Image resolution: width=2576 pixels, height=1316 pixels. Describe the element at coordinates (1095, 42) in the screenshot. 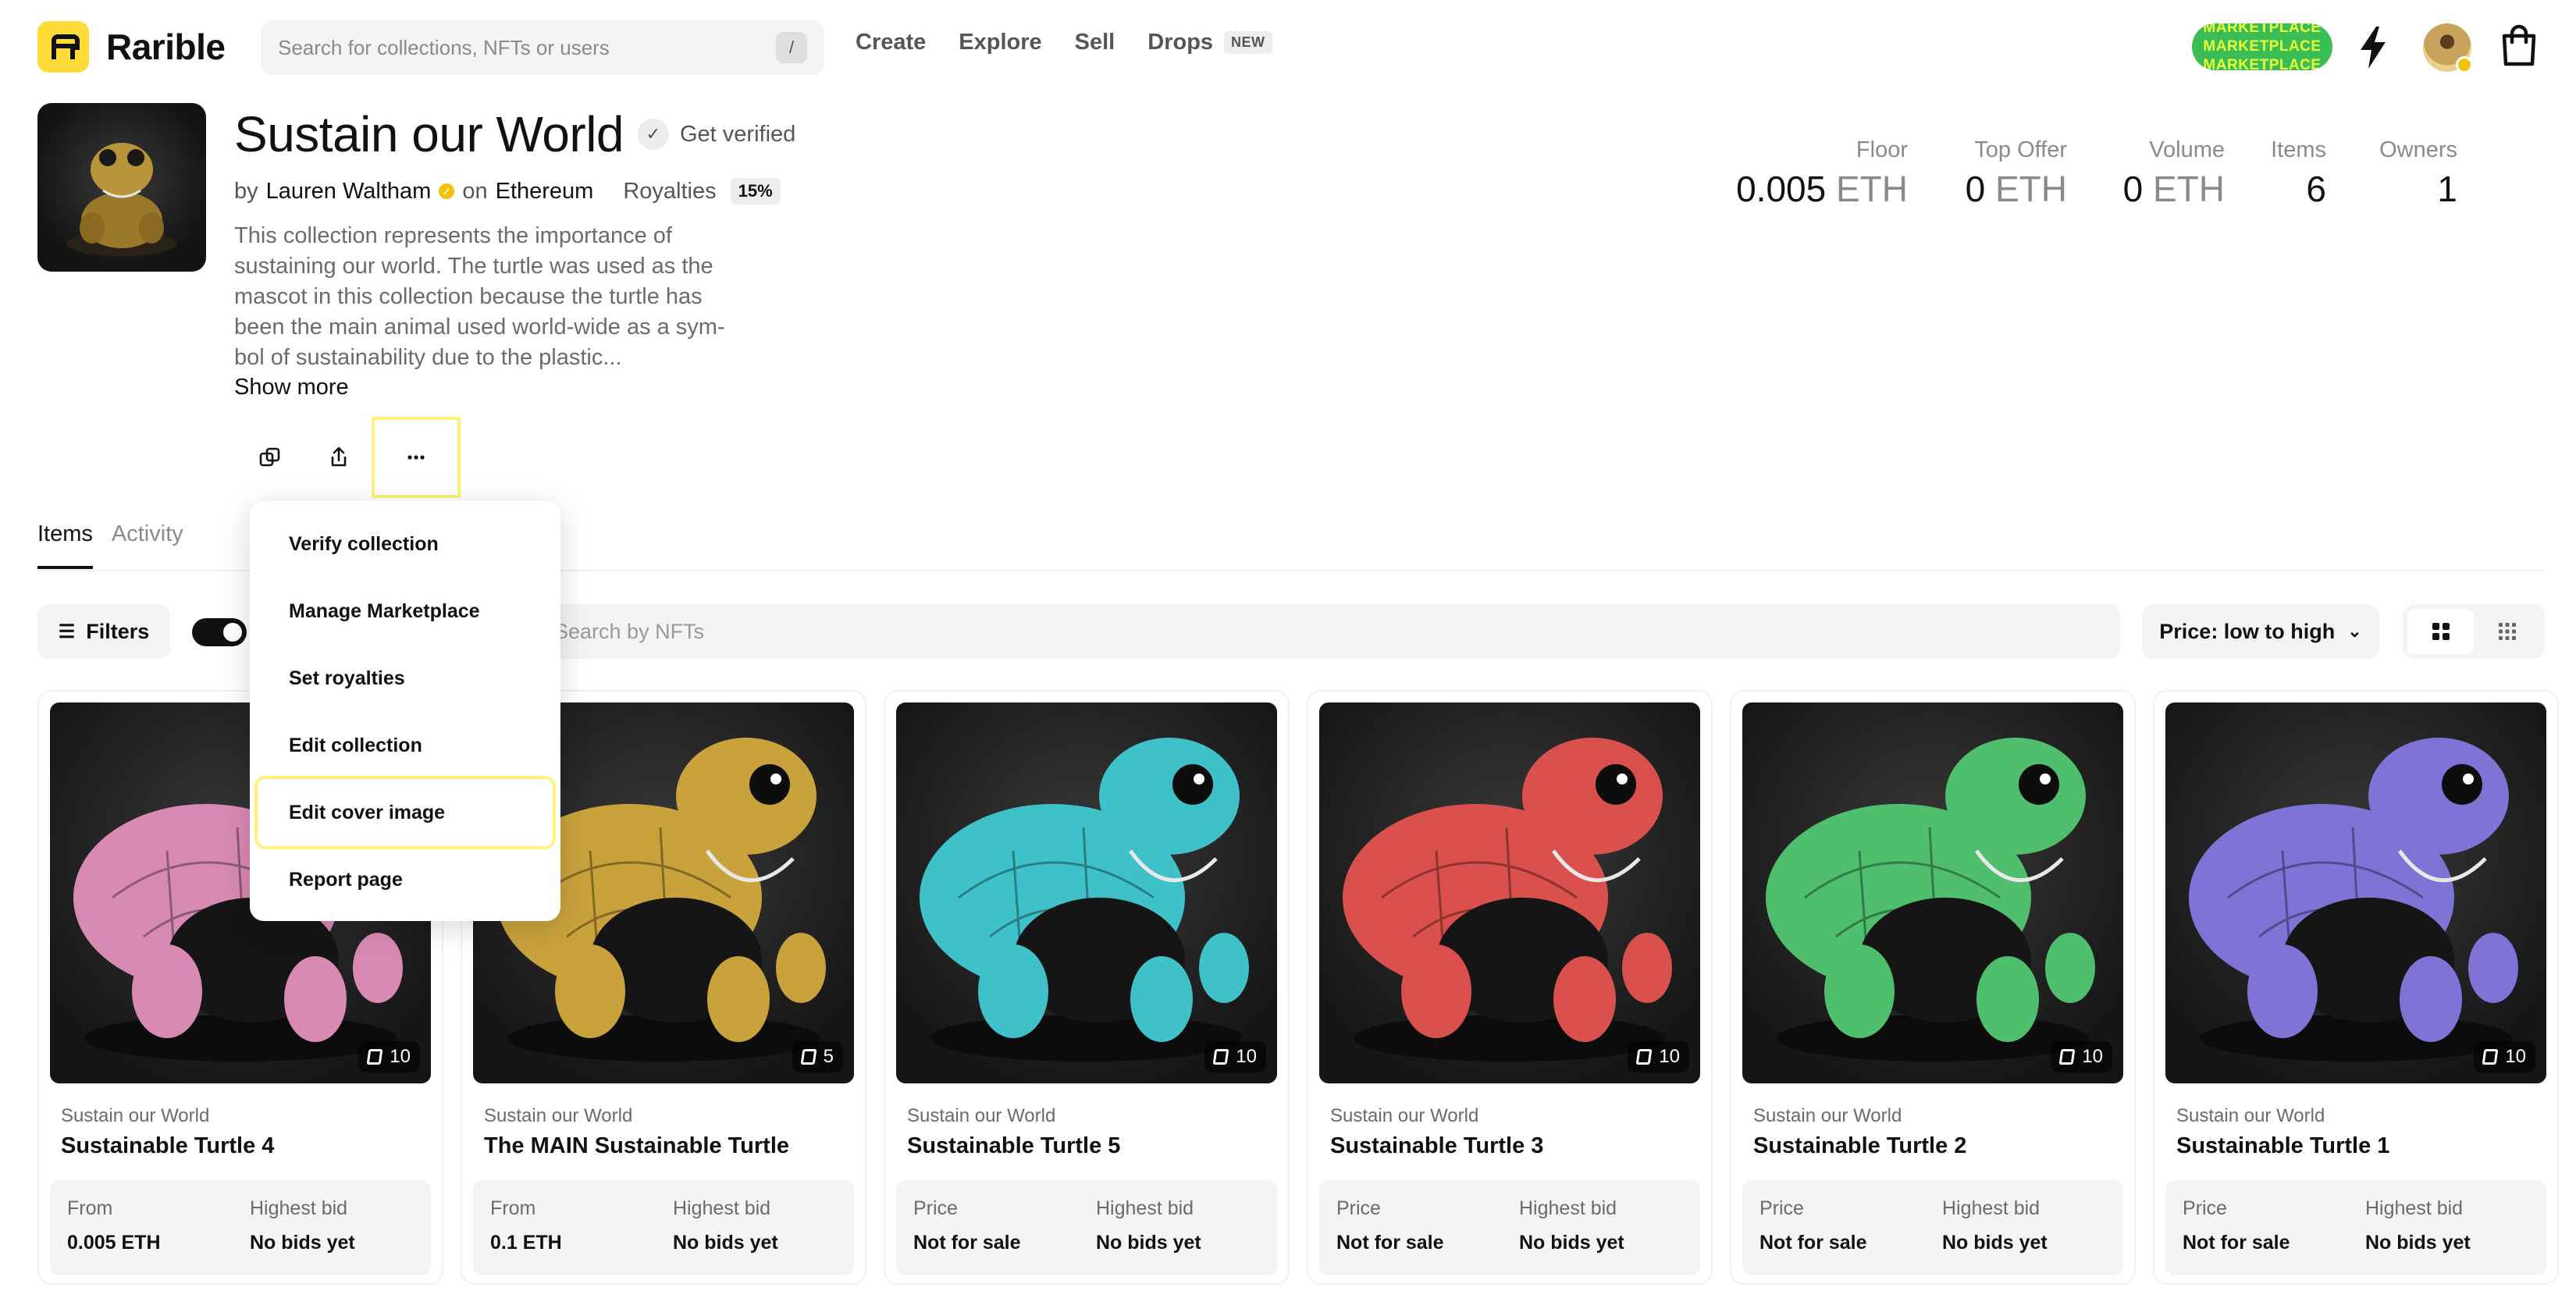

I see `nav-sell: Sell` at that location.